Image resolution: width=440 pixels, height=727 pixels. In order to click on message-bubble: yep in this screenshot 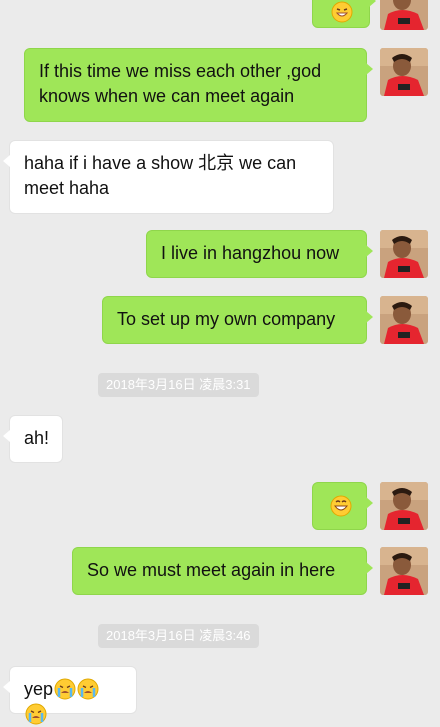, I will do `click(70, 695)`.